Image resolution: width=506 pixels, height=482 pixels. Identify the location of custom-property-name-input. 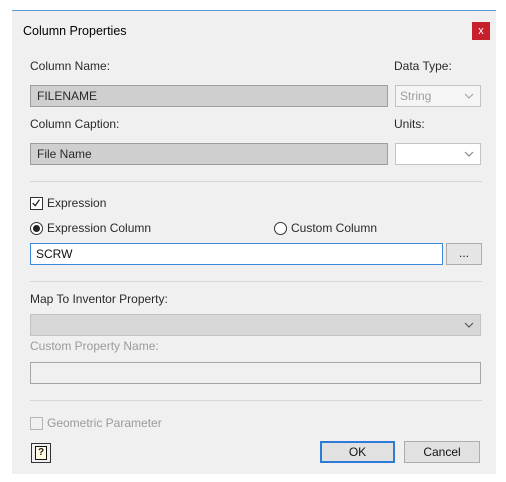
(255, 373).